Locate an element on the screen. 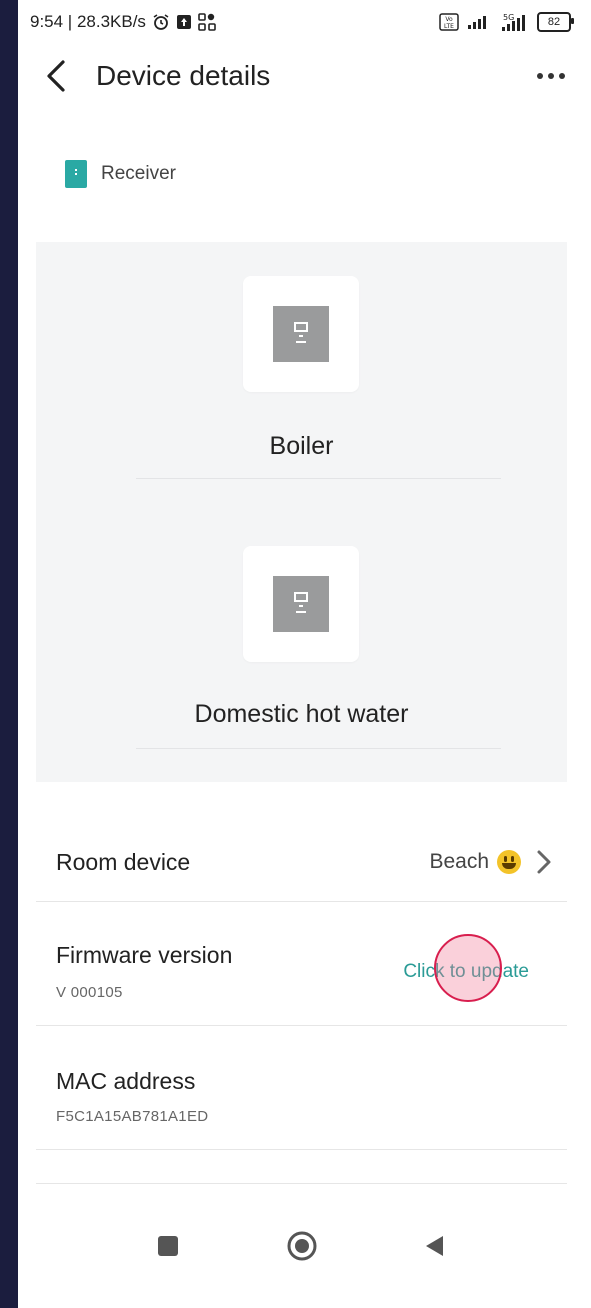 This screenshot has height=1308, width=591. home-button is located at coordinates (302, 1246).